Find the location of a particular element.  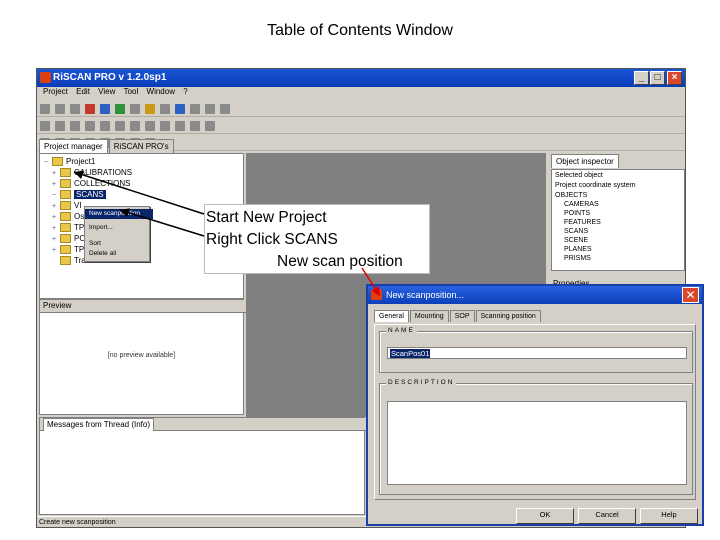

arrow-to-dialog is located at coordinates (371, 282).